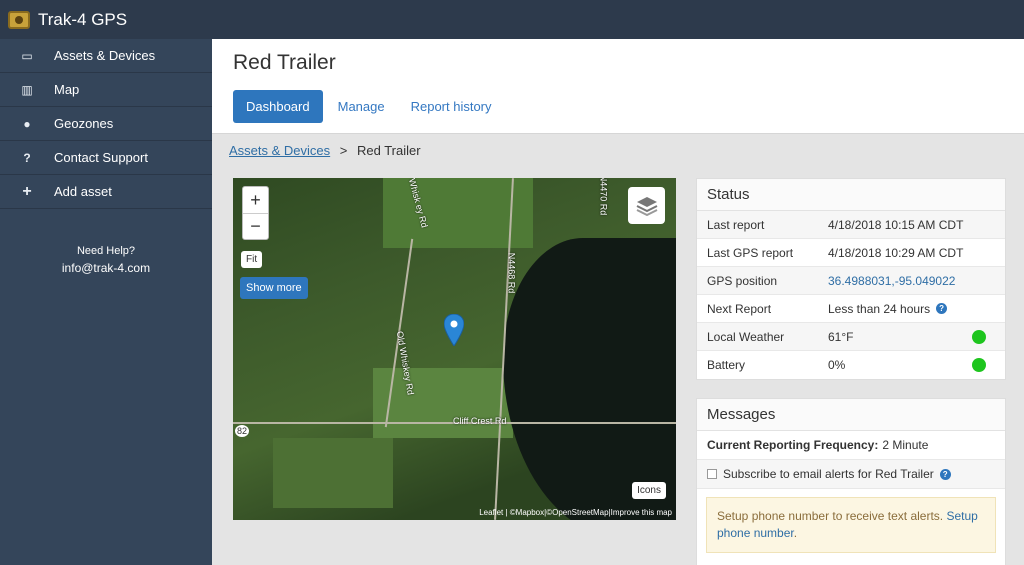 Image resolution: width=1024 pixels, height=565 pixels. I want to click on frequency-value: 2 Minute, so click(905, 445).